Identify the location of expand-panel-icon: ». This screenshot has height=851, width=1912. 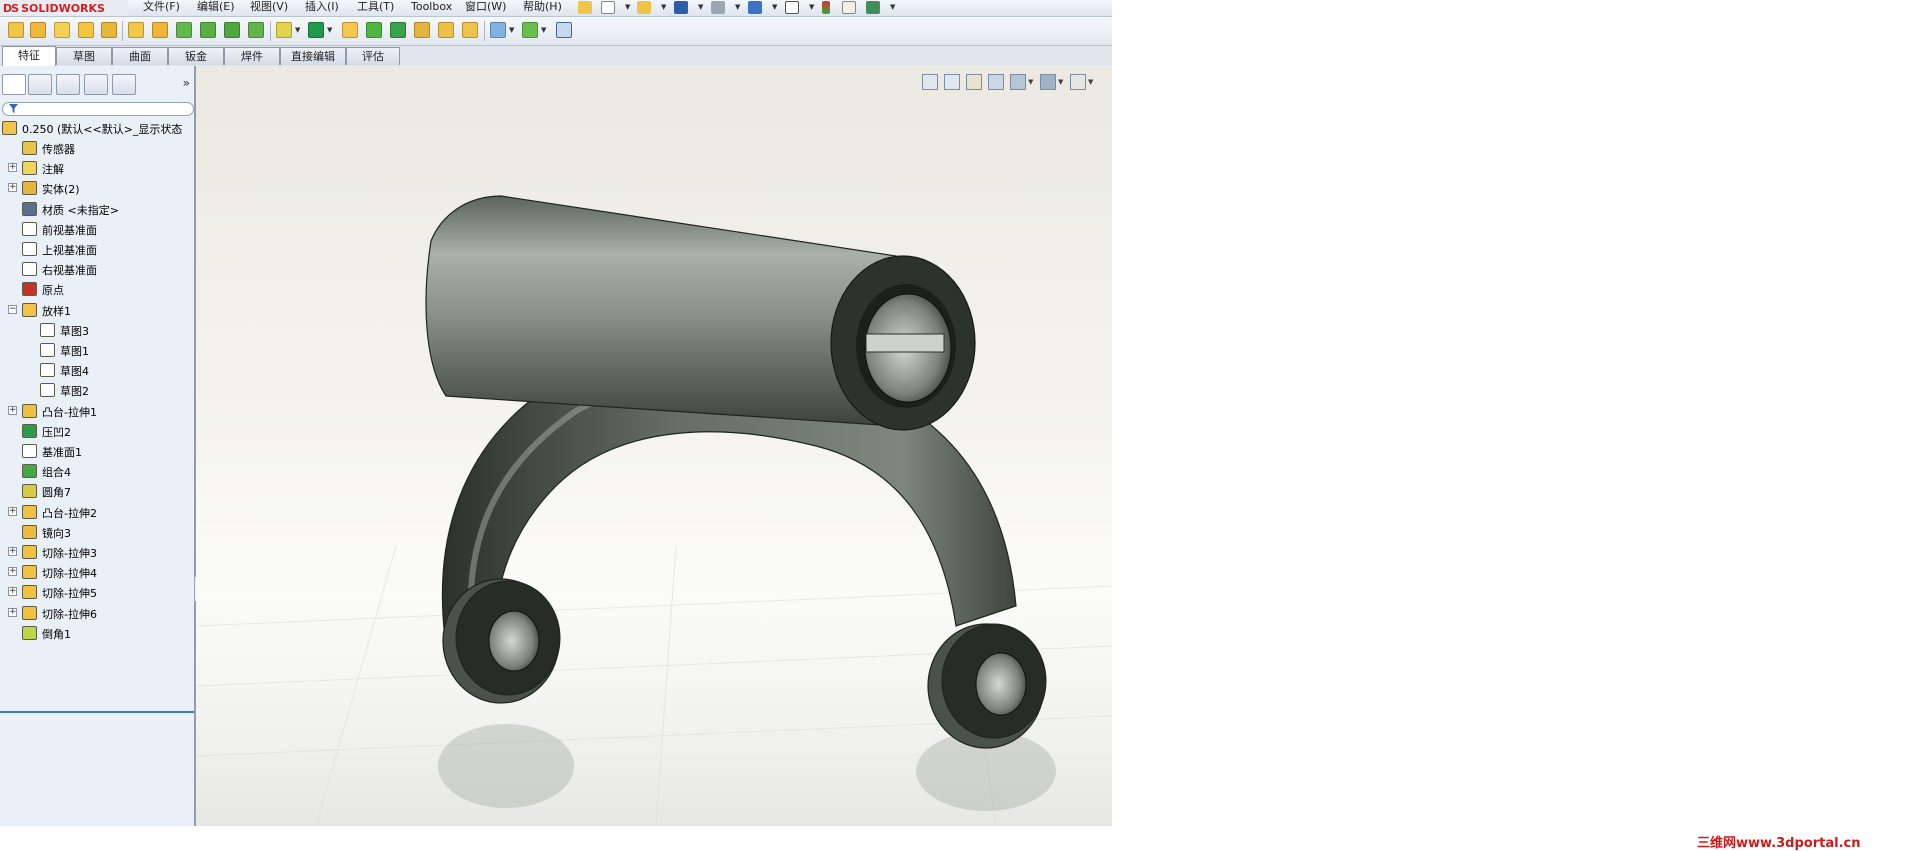
(186, 83).